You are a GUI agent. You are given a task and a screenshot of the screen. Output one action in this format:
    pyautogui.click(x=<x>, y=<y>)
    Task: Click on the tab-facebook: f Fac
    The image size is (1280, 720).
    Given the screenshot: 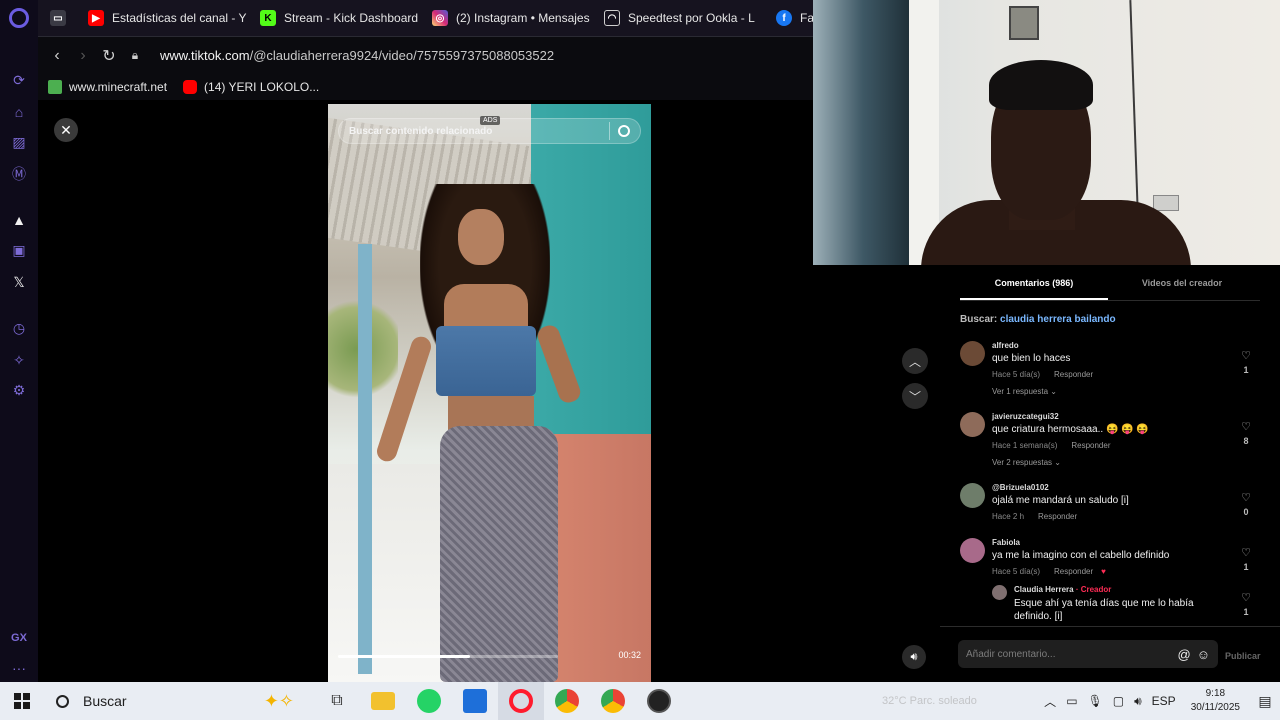 What is the action you would take?
    pyautogui.click(x=789, y=18)
    